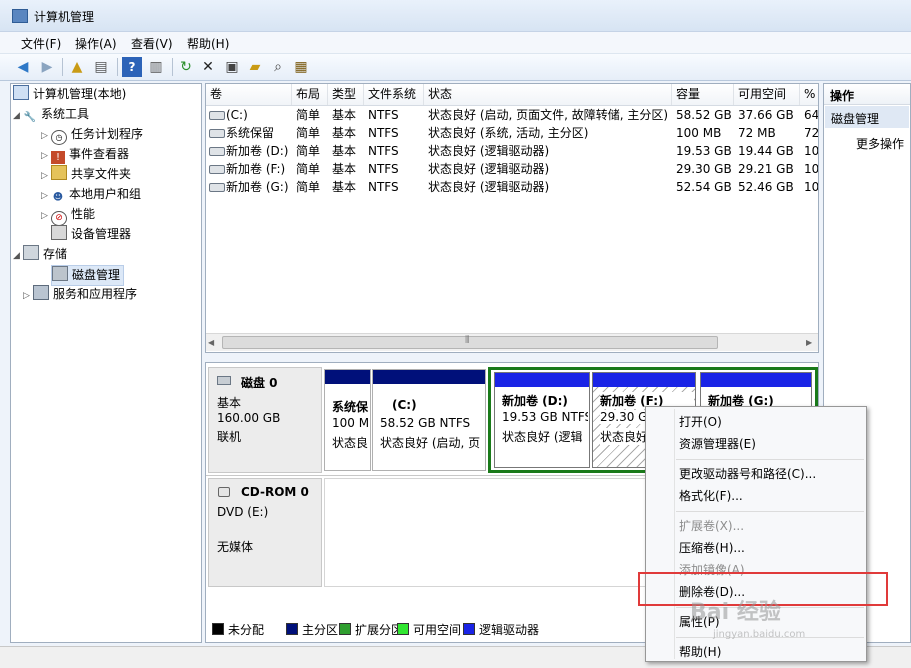  What do you see at coordinates (249, 94) in the screenshot?
I see `column-volume: 卷` at bounding box center [249, 94].